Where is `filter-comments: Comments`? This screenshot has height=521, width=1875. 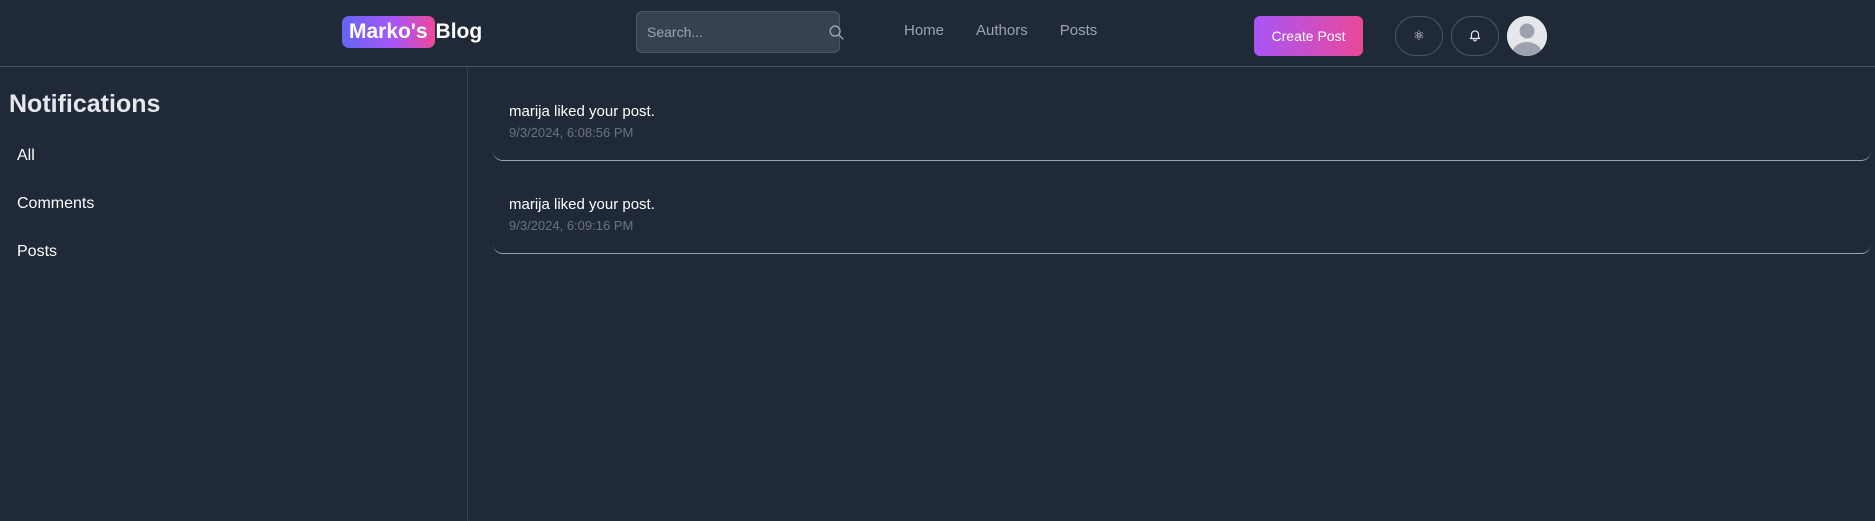
filter-comments: Comments is located at coordinates (55, 204).